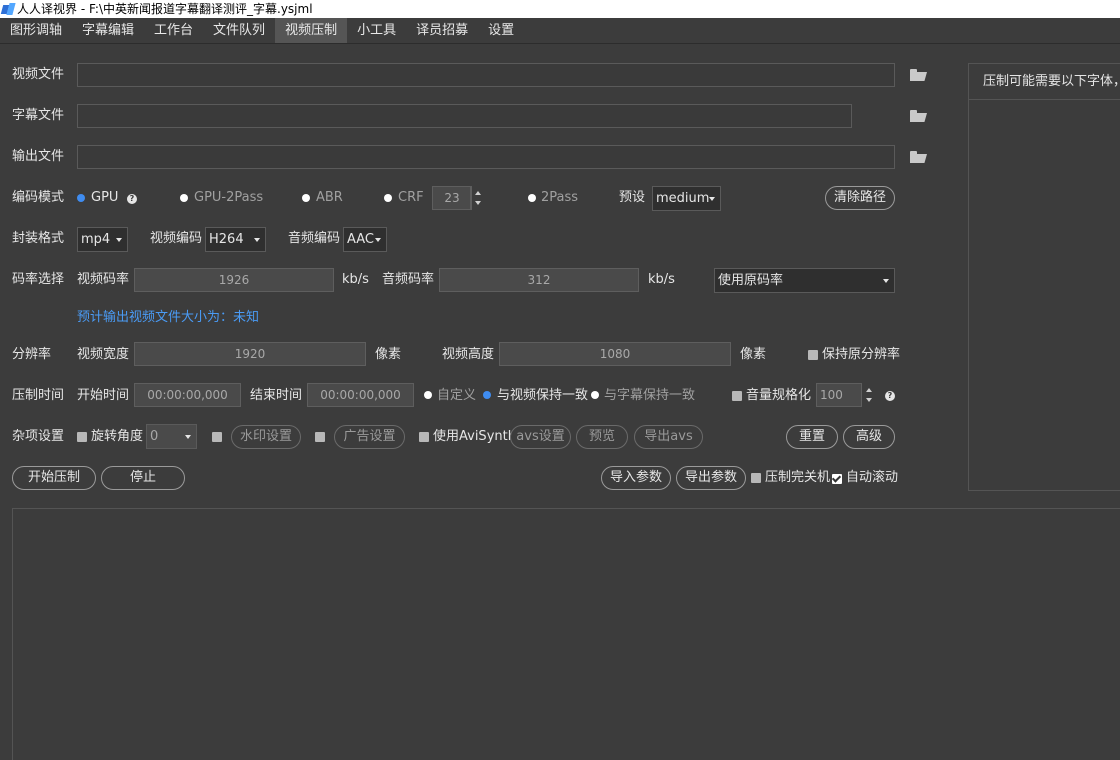 The height and width of the screenshot is (760, 1120). What do you see at coordinates (32, 354) in the screenshot?
I see `resolution-label: 分辨率` at bounding box center [32, 354].